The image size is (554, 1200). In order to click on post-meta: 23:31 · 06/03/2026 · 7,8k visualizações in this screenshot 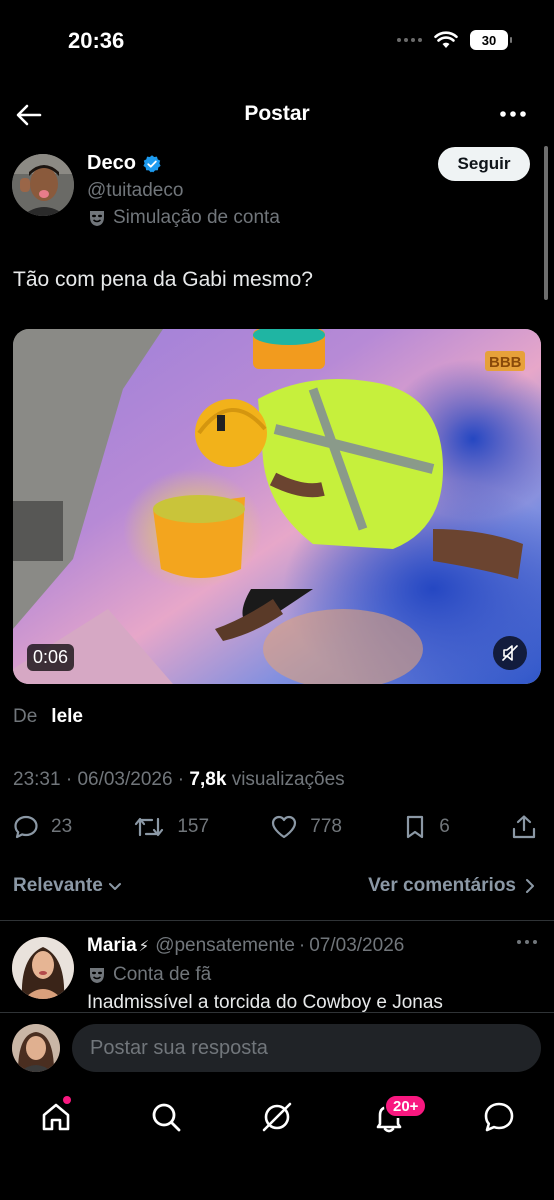, I will do `click(179, 779)`.